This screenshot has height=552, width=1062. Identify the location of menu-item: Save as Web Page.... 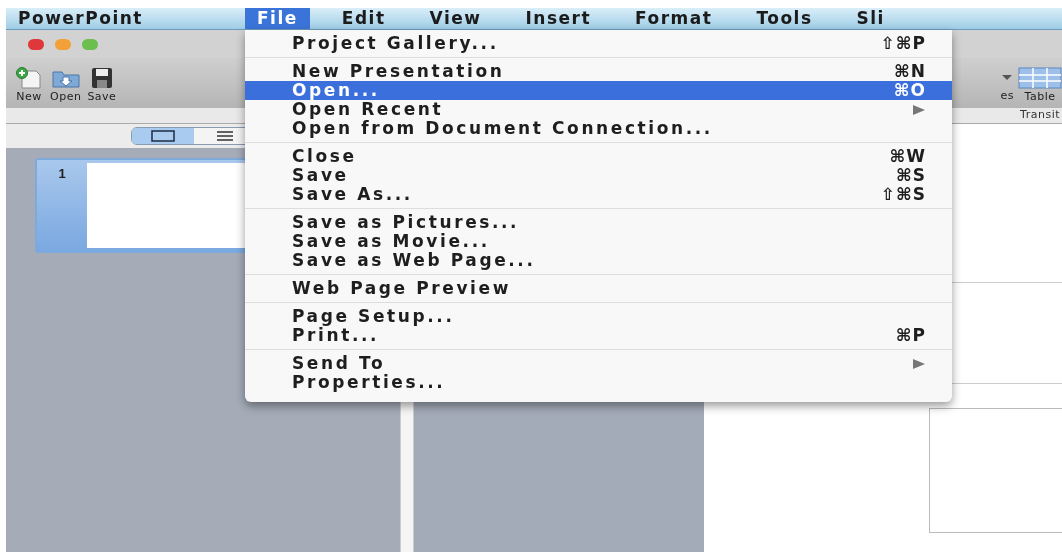
(598, 260).